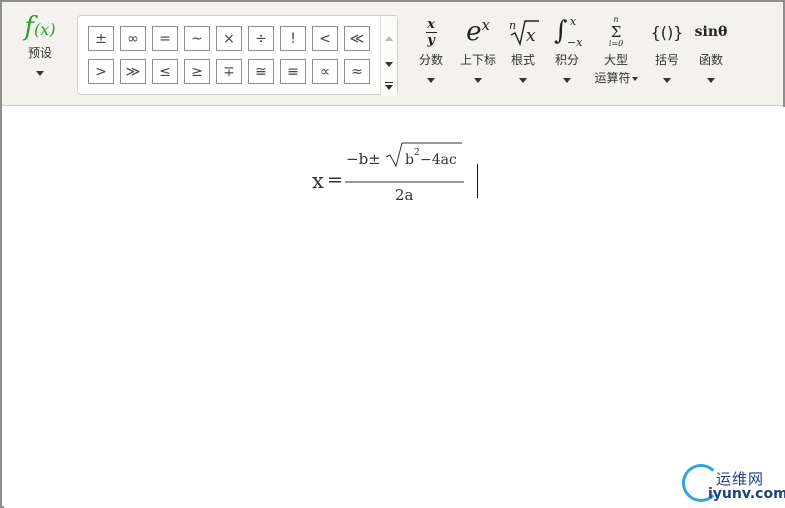 This screenshot has height=508, width=785. I want to click on symbol-proportional: ∝, so click(325, 71).